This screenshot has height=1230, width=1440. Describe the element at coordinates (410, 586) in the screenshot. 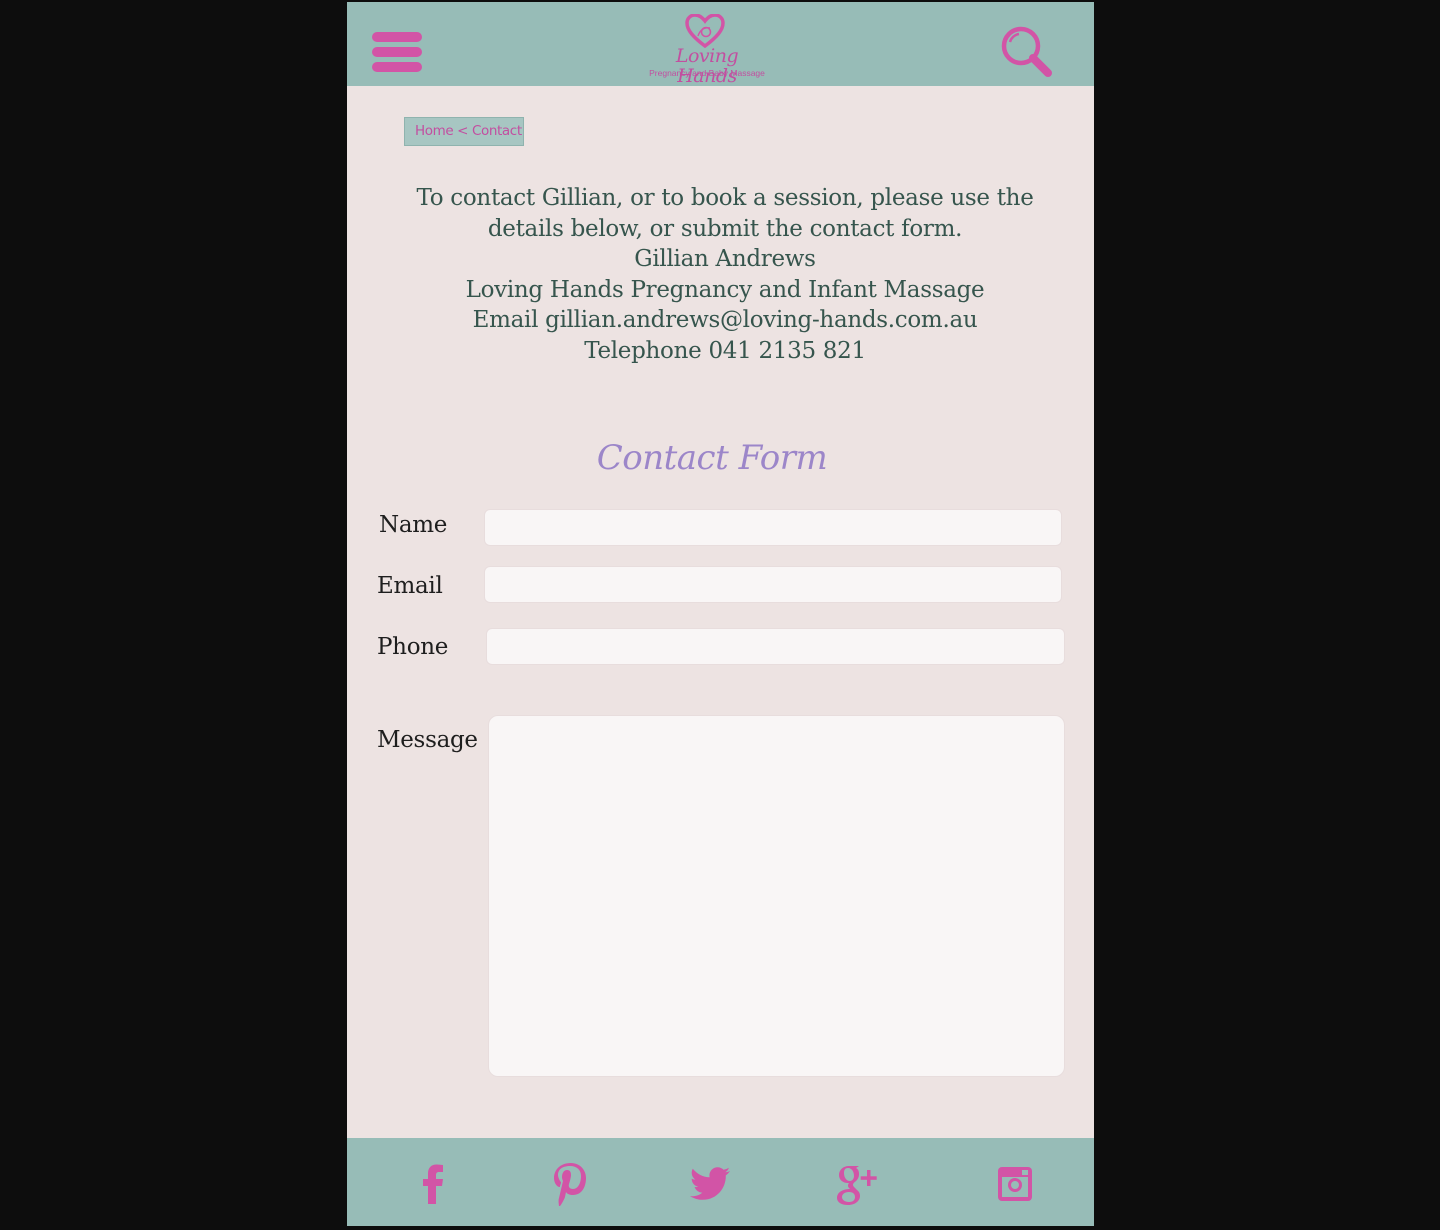

I see `email-label: Email` at that location.